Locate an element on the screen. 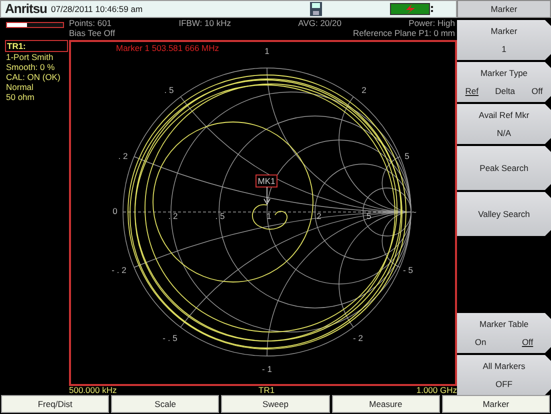 Image resolution: width=551 pixels, height=414 pixels. battery-charging-icon is located at coordinates (412, 9).